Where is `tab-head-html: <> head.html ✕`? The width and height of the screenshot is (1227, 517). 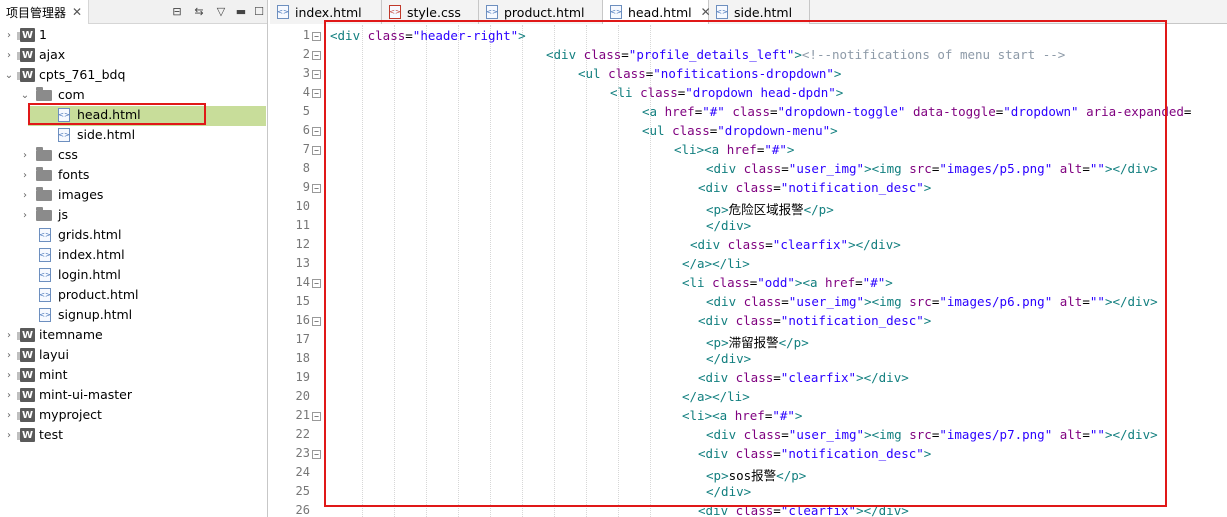
tab-head-html: <> head.html ✕ is located at coordinates (657, 12).